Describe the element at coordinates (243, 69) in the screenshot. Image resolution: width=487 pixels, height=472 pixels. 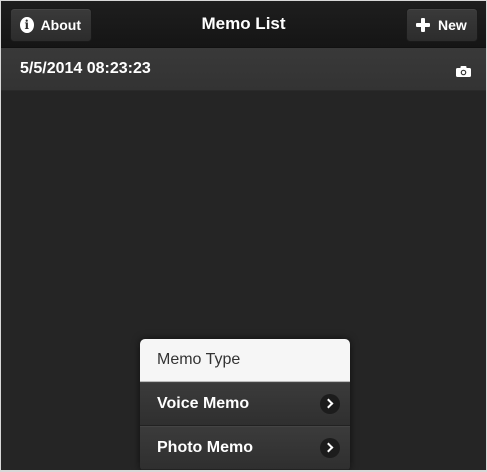
I see `memo-list-item: 5/5/2014 08:23:23` at that location.